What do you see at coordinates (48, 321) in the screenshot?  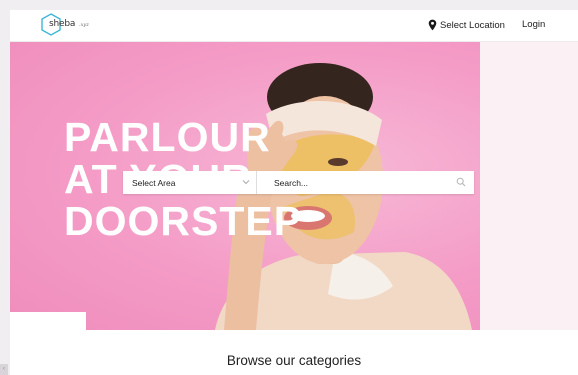 I see `hero-bottom-panel` at bounding box center [48, 321].